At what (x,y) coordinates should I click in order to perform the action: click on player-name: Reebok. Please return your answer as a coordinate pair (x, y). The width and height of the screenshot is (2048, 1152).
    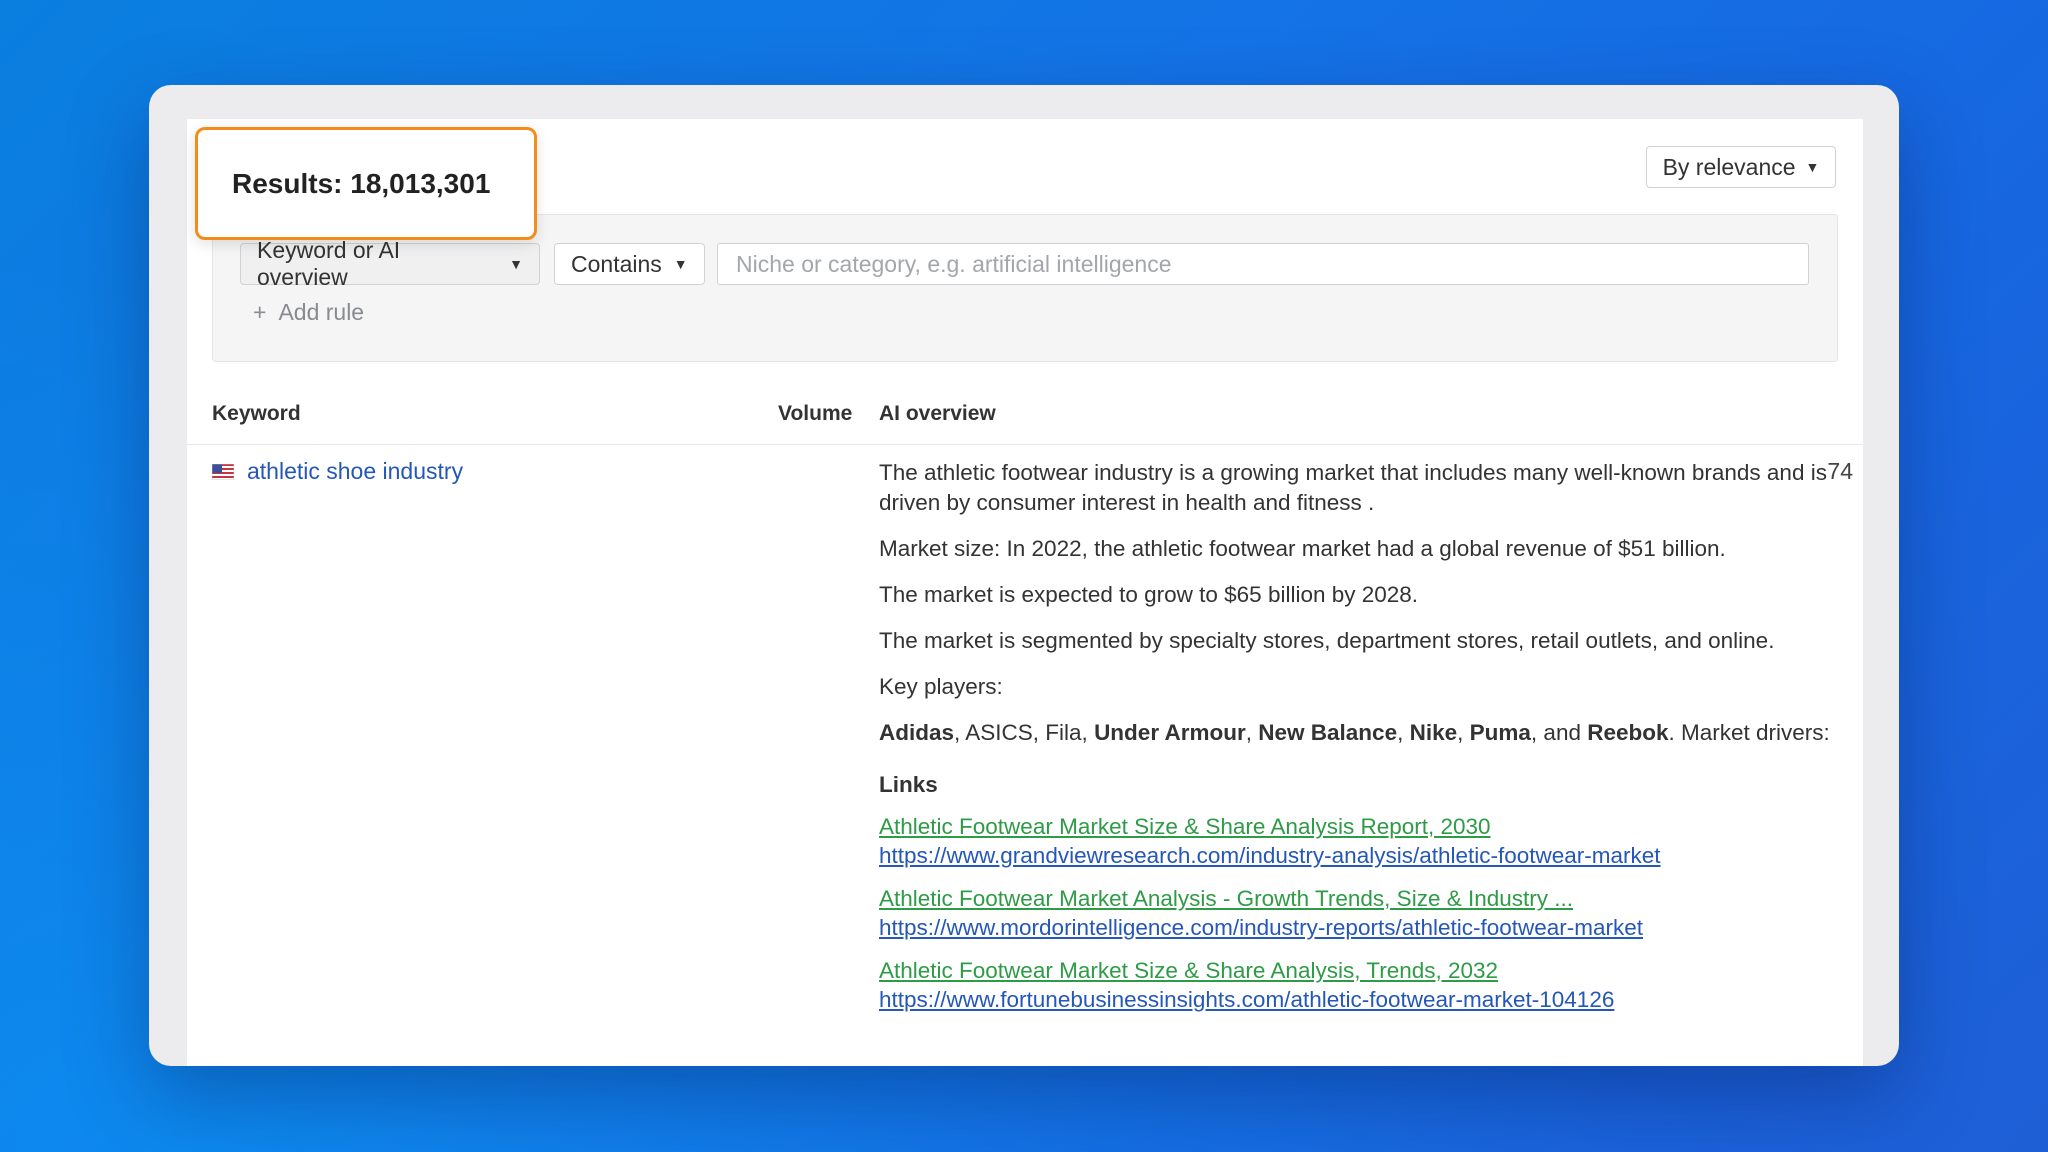
    Looking at the image, I should click on (1628, 732).